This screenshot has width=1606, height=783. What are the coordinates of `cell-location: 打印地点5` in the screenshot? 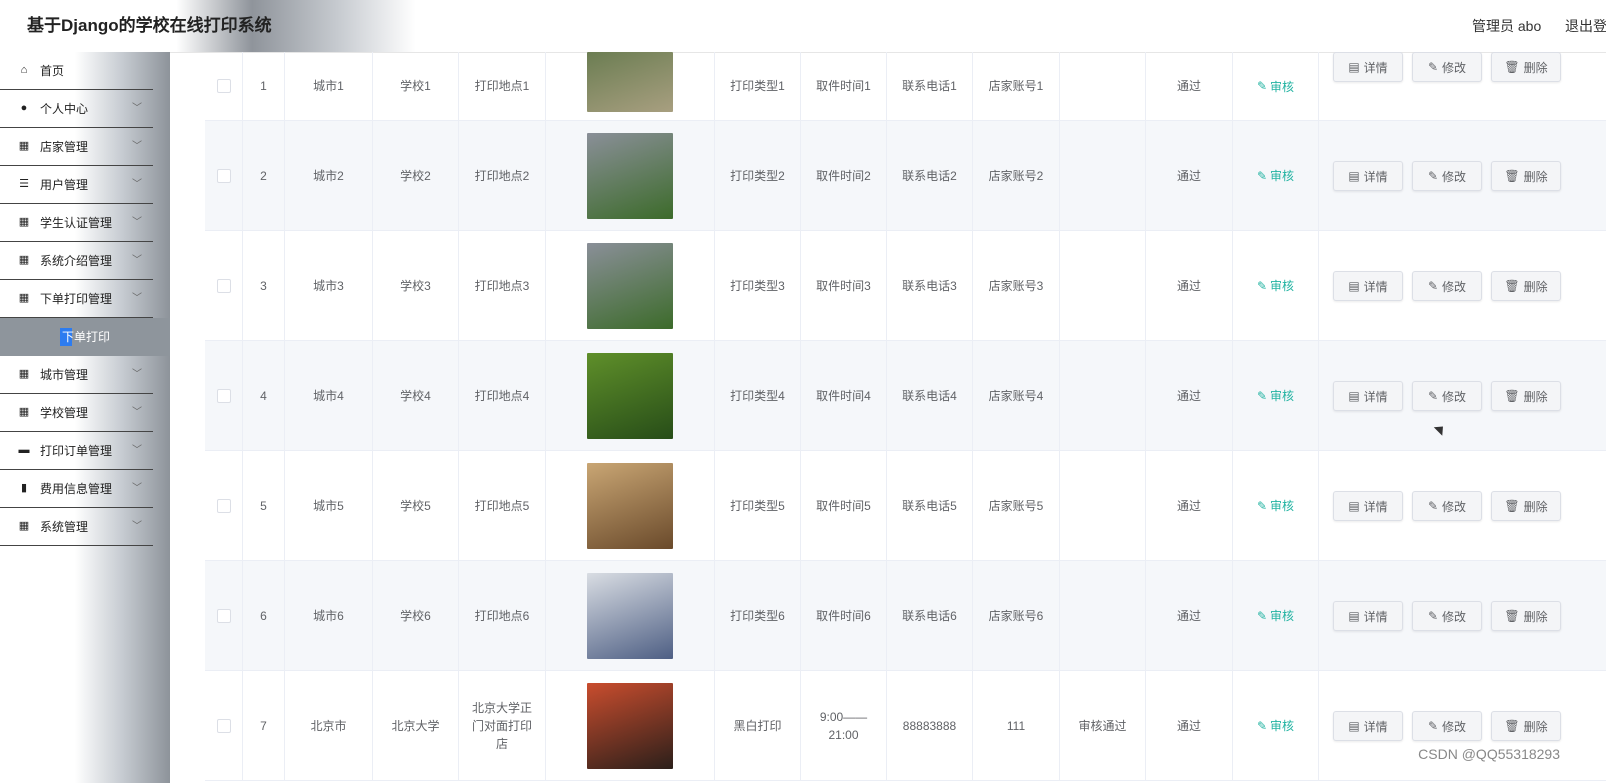 It's located at (502, 505).